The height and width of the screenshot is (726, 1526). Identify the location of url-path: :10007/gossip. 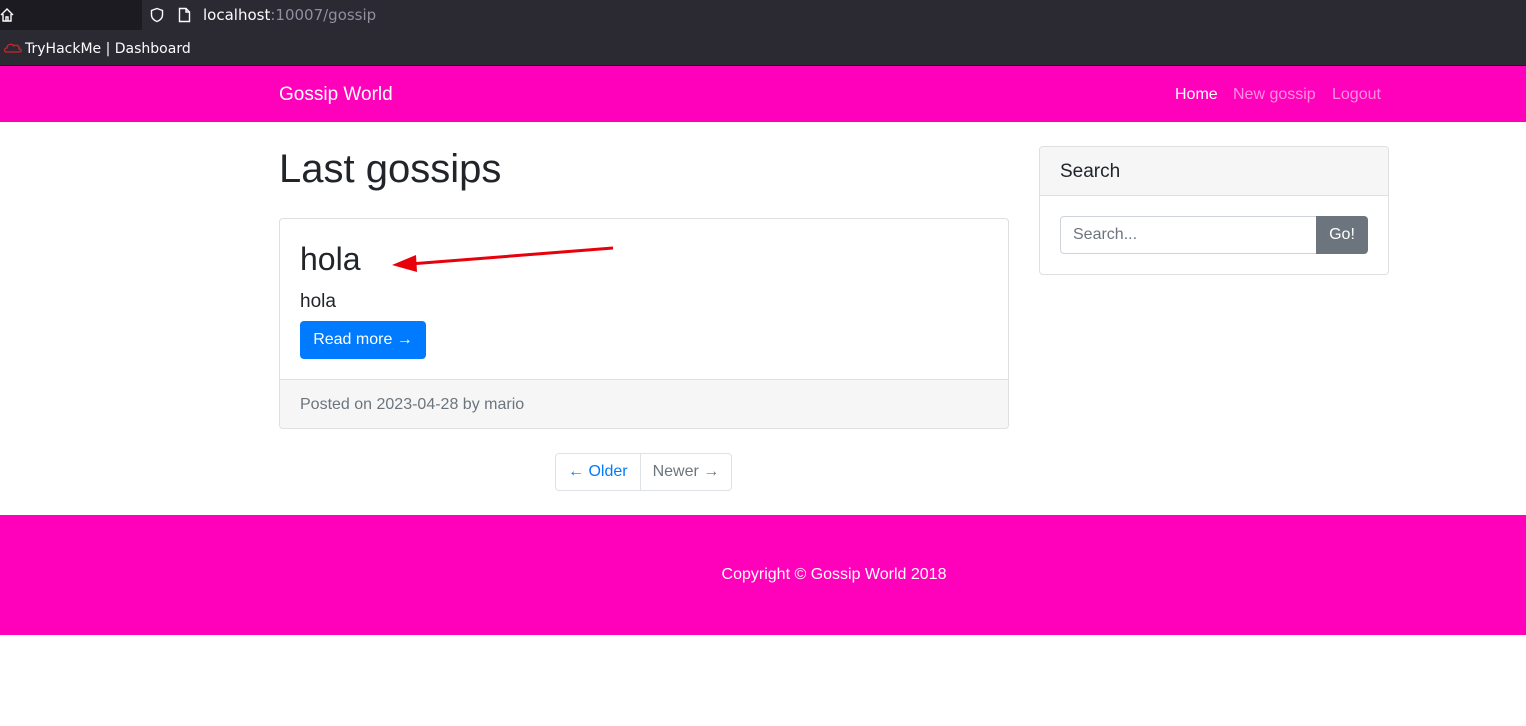
(323, 15).